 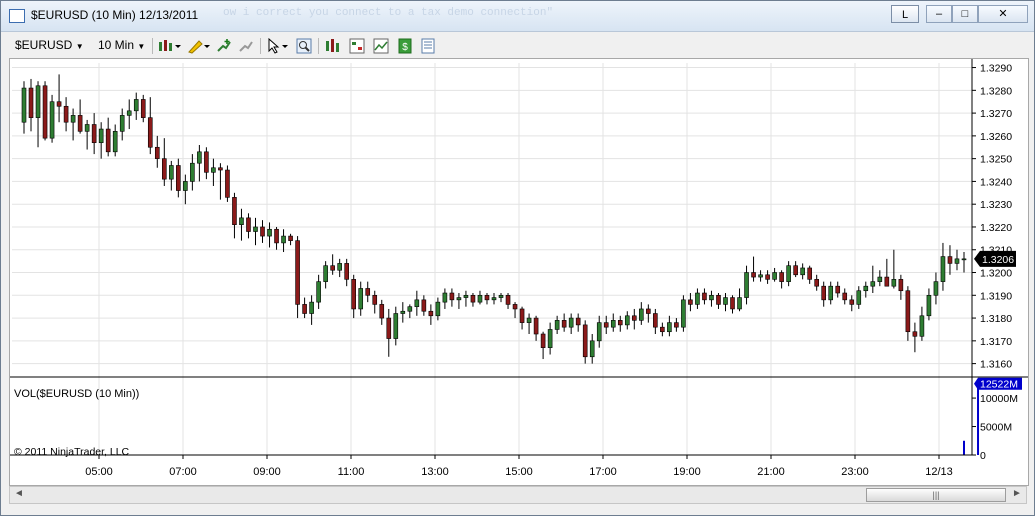 I want to click on zoom-icon, so click(x=304, y=46).